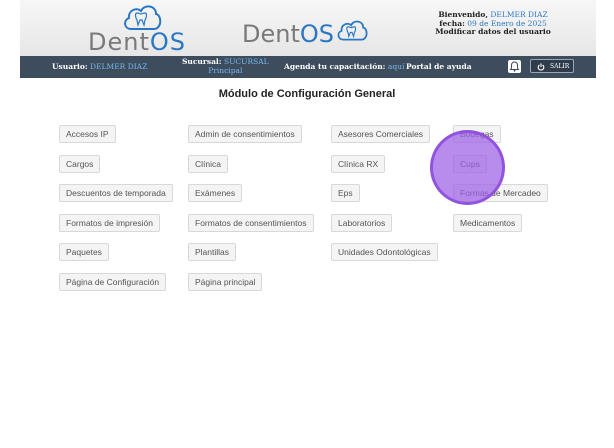 The height and width of the screenshot is (448, 614). What do you see at coordinates (245, 134) in the screenshot?
I see `btn-admin-consentimientos: Admin de consentimientos` at bounding box center [245, 134].